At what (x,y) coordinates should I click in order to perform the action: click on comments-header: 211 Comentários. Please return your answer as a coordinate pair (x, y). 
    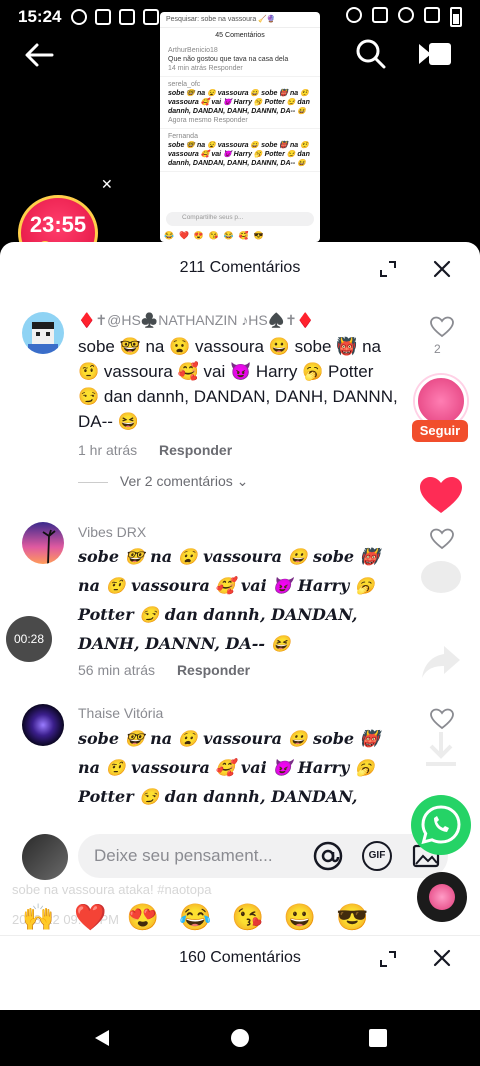
    Looking at the image, I should click on (240, 270).